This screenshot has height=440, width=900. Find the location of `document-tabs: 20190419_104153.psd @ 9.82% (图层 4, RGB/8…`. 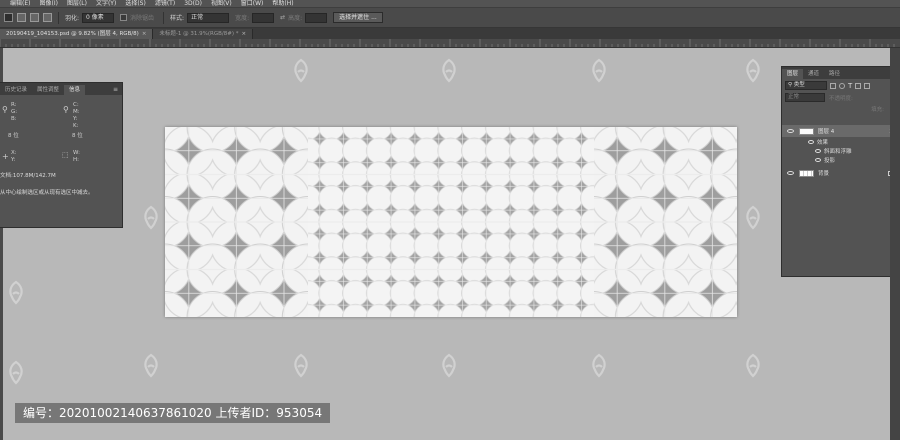

document-tabs: 20190419_104153.psd @ 9.82% (图层 4, RGB/8… is located at coordinates (450, 33).